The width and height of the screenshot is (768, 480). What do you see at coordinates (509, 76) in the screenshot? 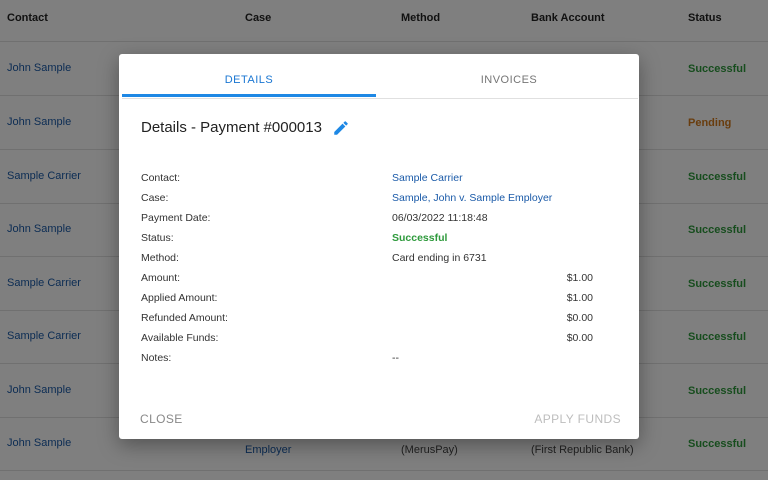
I see `tab-invoices: INVOICES` at bounding box center [509, 76].